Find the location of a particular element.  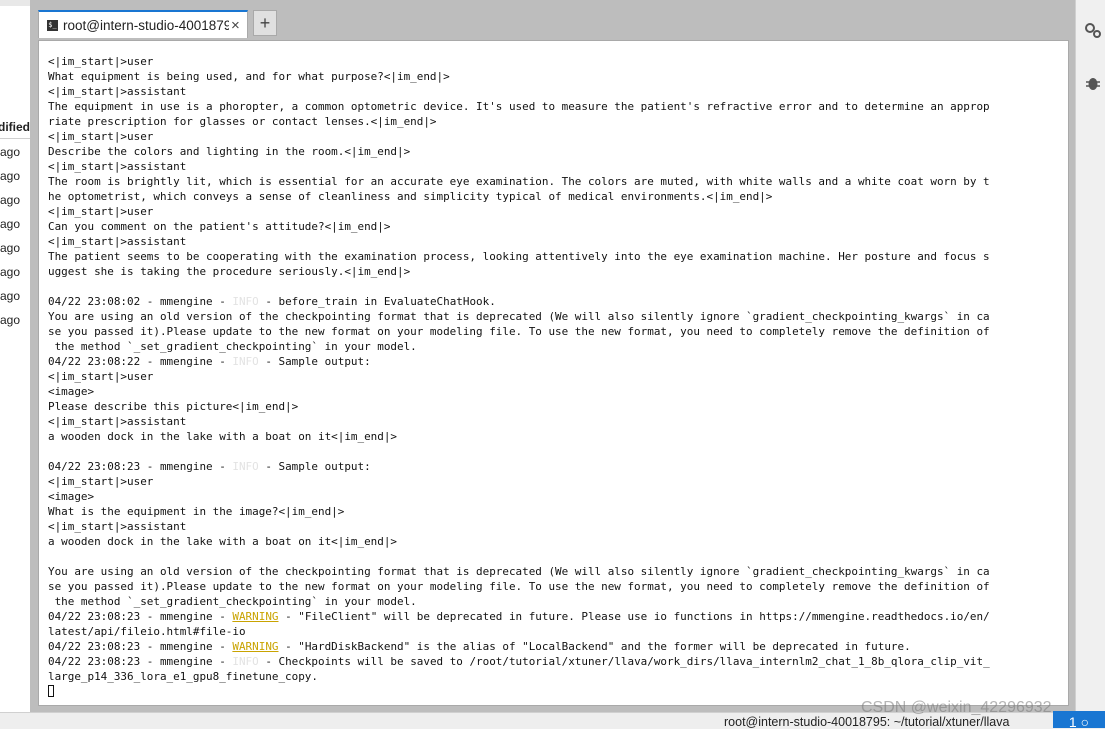

terminal-text: latest/api/fileio.html#file-io is located at coordinates (147, 631).